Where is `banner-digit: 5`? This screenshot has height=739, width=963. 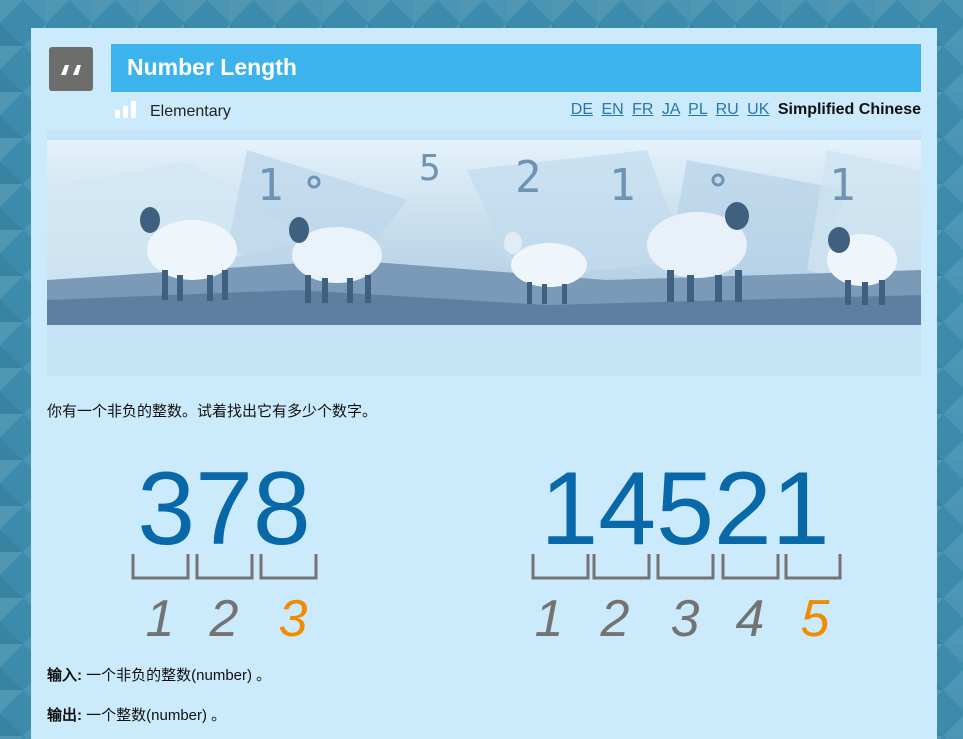 banner-digit: 5 is located at coordinates (430, 168).